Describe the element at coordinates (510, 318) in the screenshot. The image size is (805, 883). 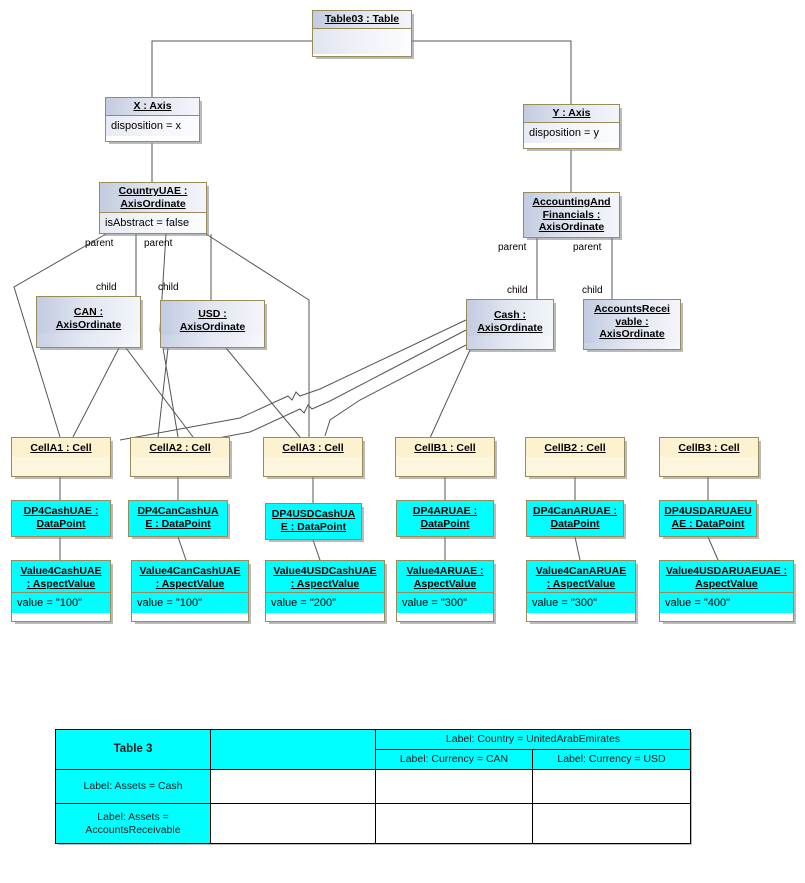
I see `node-cash-title: Cash : AxisOrdinate` at that location.